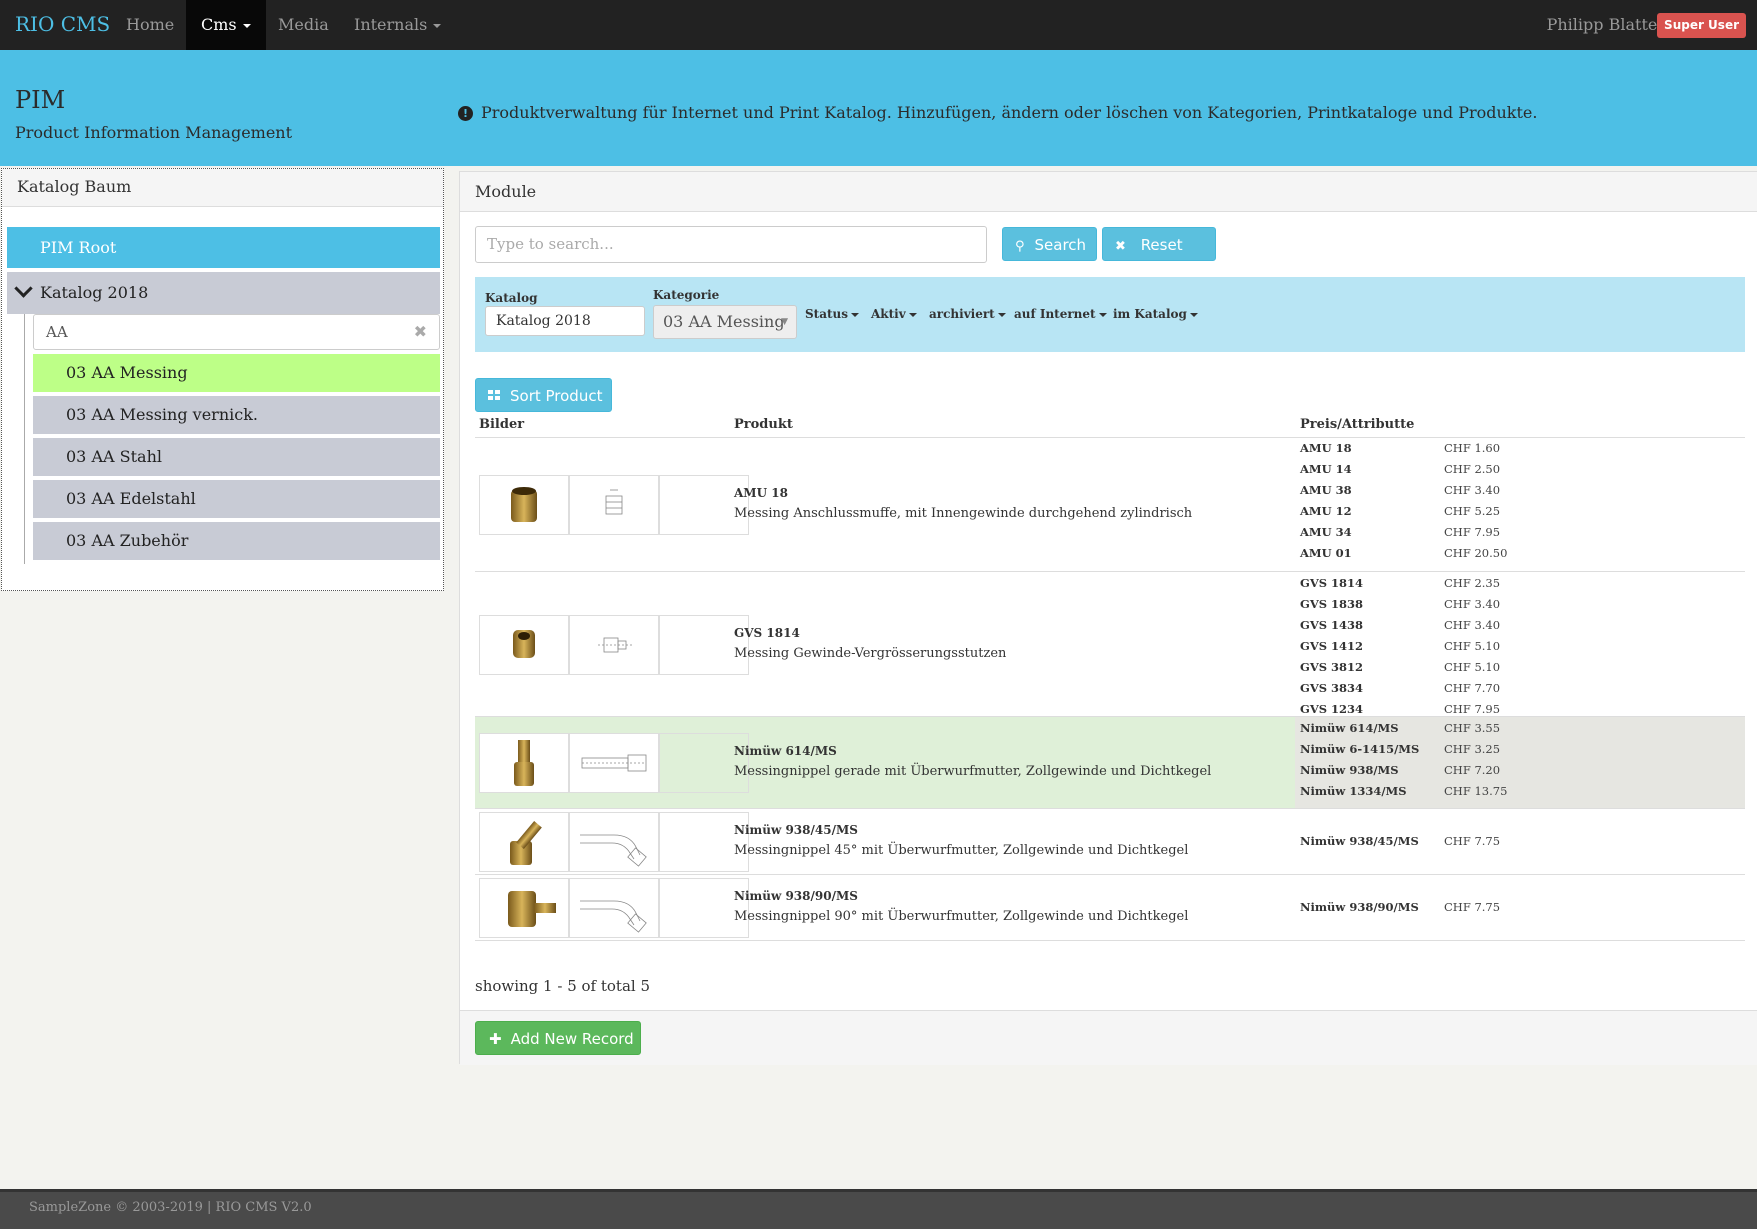 The height and width of the screenshot is (1229, 1757). I want to click on nipple-45-drawing-image, so click(614, 842).